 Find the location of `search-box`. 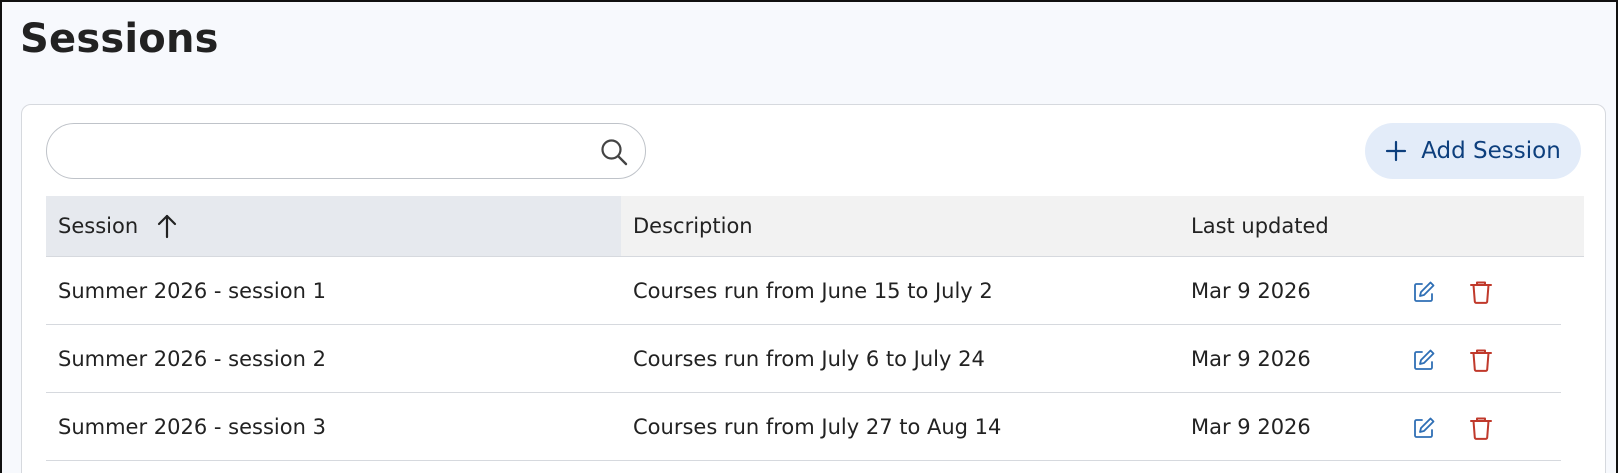

search-box is located at coordinates (346, 151).